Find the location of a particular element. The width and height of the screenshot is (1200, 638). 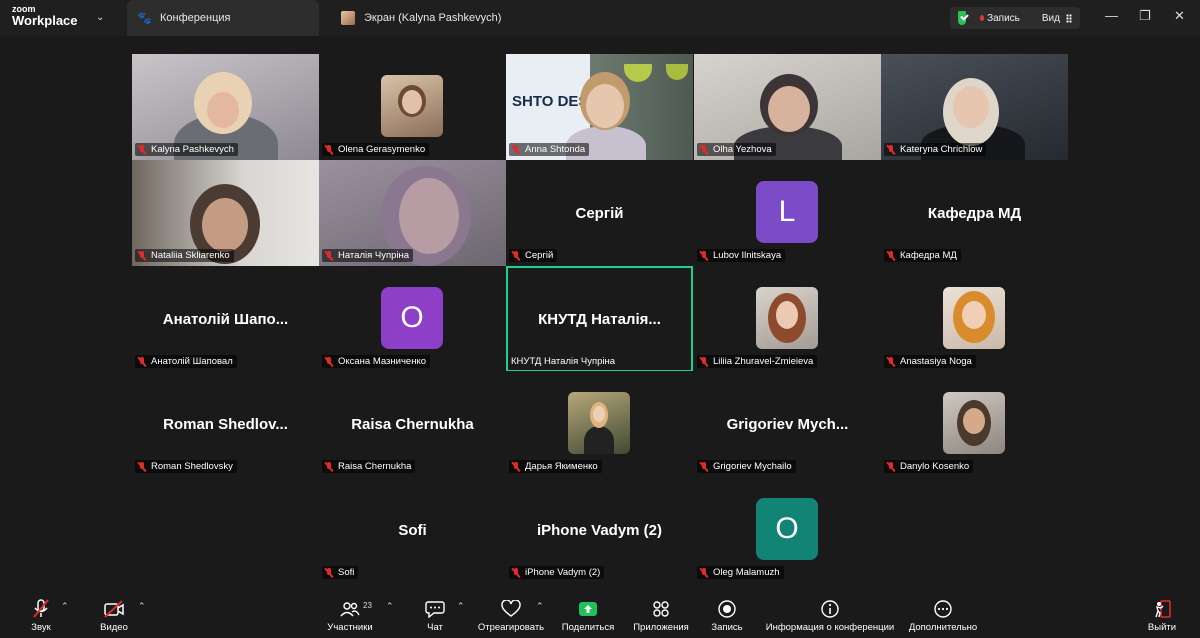

people-icon is located at coordinates (350, 609).